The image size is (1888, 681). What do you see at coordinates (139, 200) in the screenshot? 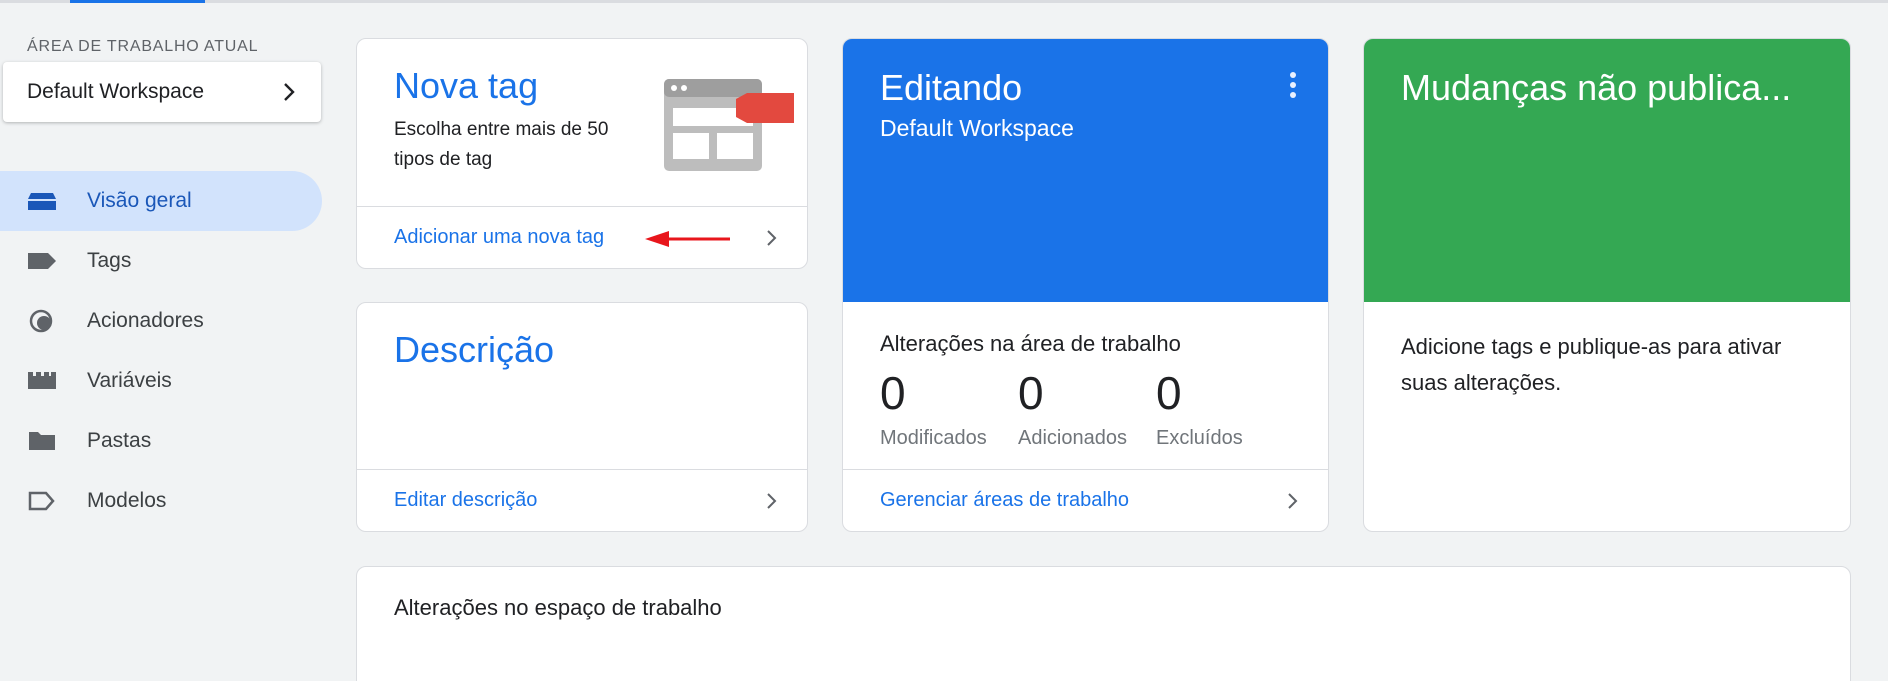
I see `sidebar-item-label: Visão geral` at bounding box center [139, 200].